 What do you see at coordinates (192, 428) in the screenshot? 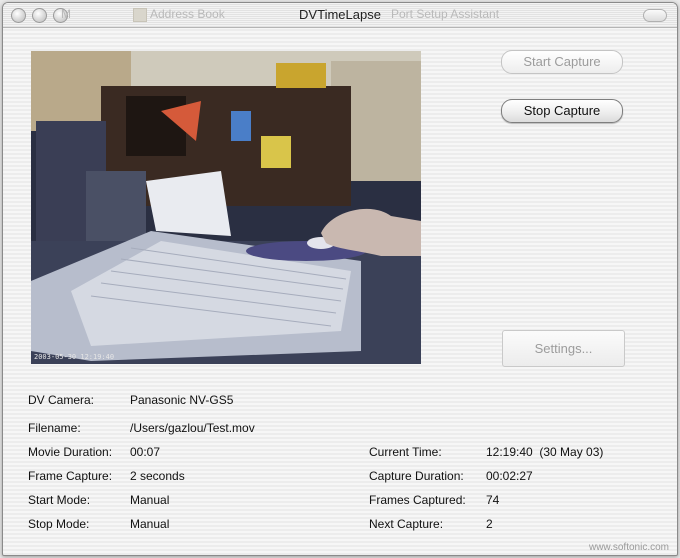
I see `filename-value: /Users/gazlou/Test.mov` at bounding box center [192, 428].